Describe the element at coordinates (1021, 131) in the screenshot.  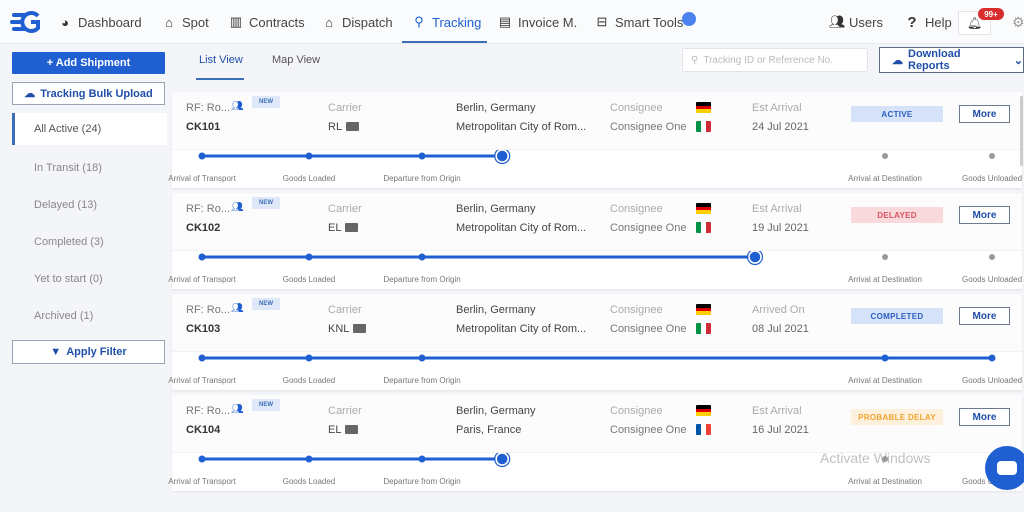
I see `scrollbar` at that location.